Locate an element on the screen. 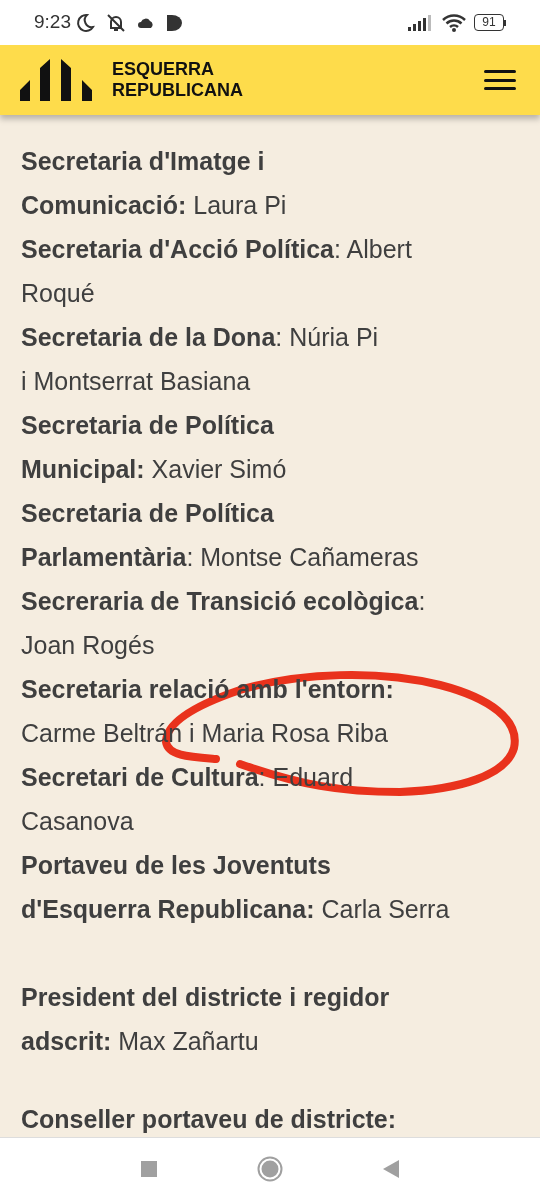 The image size is (540, 1200). logo-text: REPUBLICANA is located at coordinates (177, 90).